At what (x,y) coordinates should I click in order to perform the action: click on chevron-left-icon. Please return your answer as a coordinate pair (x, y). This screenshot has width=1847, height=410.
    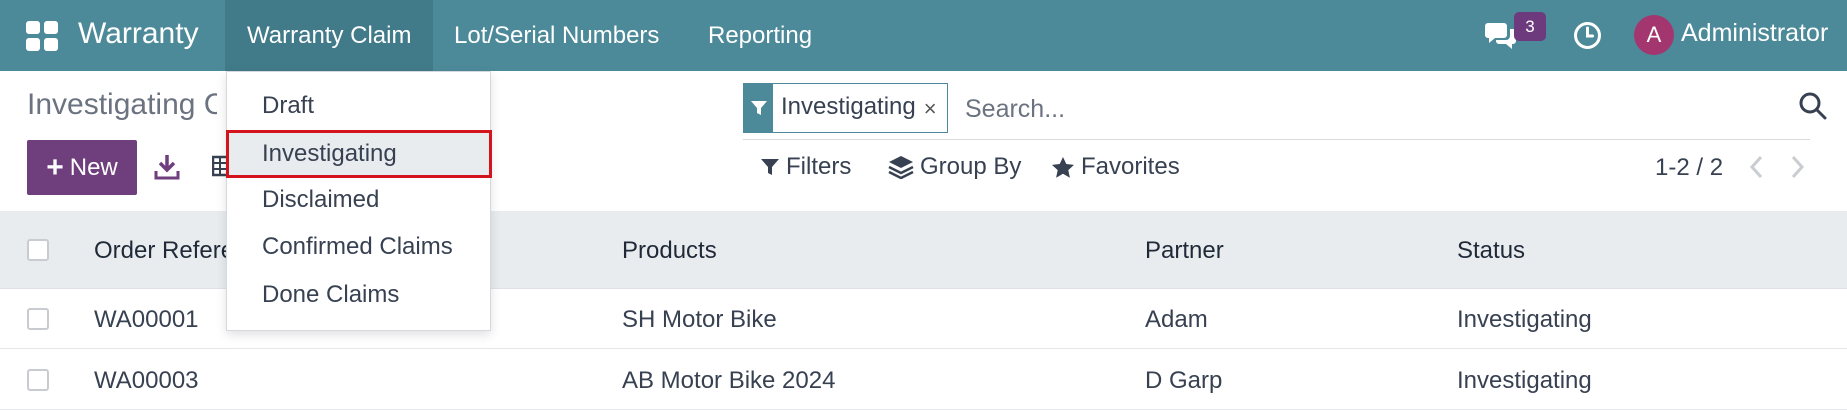
    Looking at the image, I should click on (1757, 167).